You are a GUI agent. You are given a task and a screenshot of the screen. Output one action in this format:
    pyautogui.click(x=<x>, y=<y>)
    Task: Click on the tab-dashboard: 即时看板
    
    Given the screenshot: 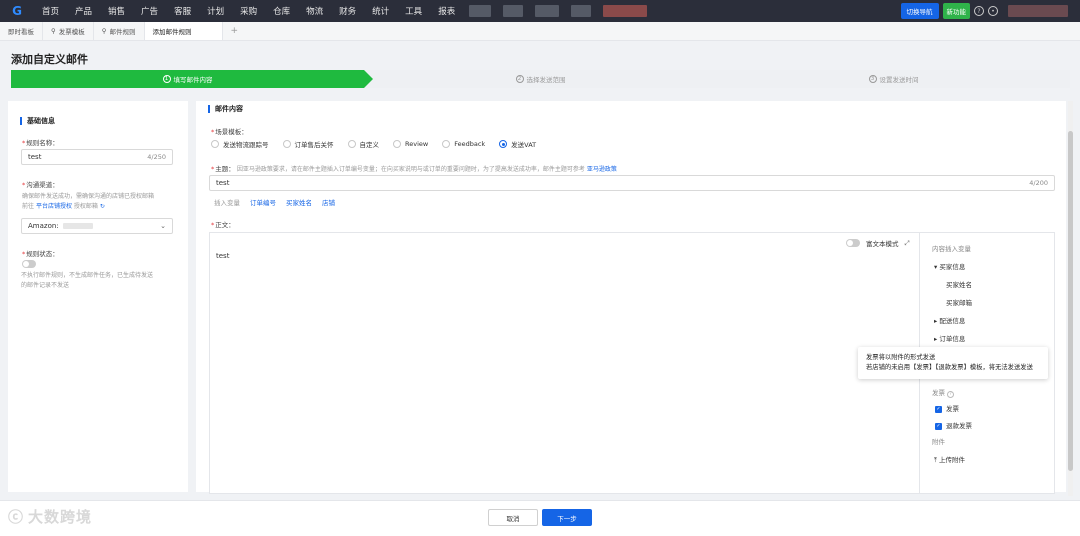 What is the action you would take?
    pyautogui.click(x=21, y=31)
    